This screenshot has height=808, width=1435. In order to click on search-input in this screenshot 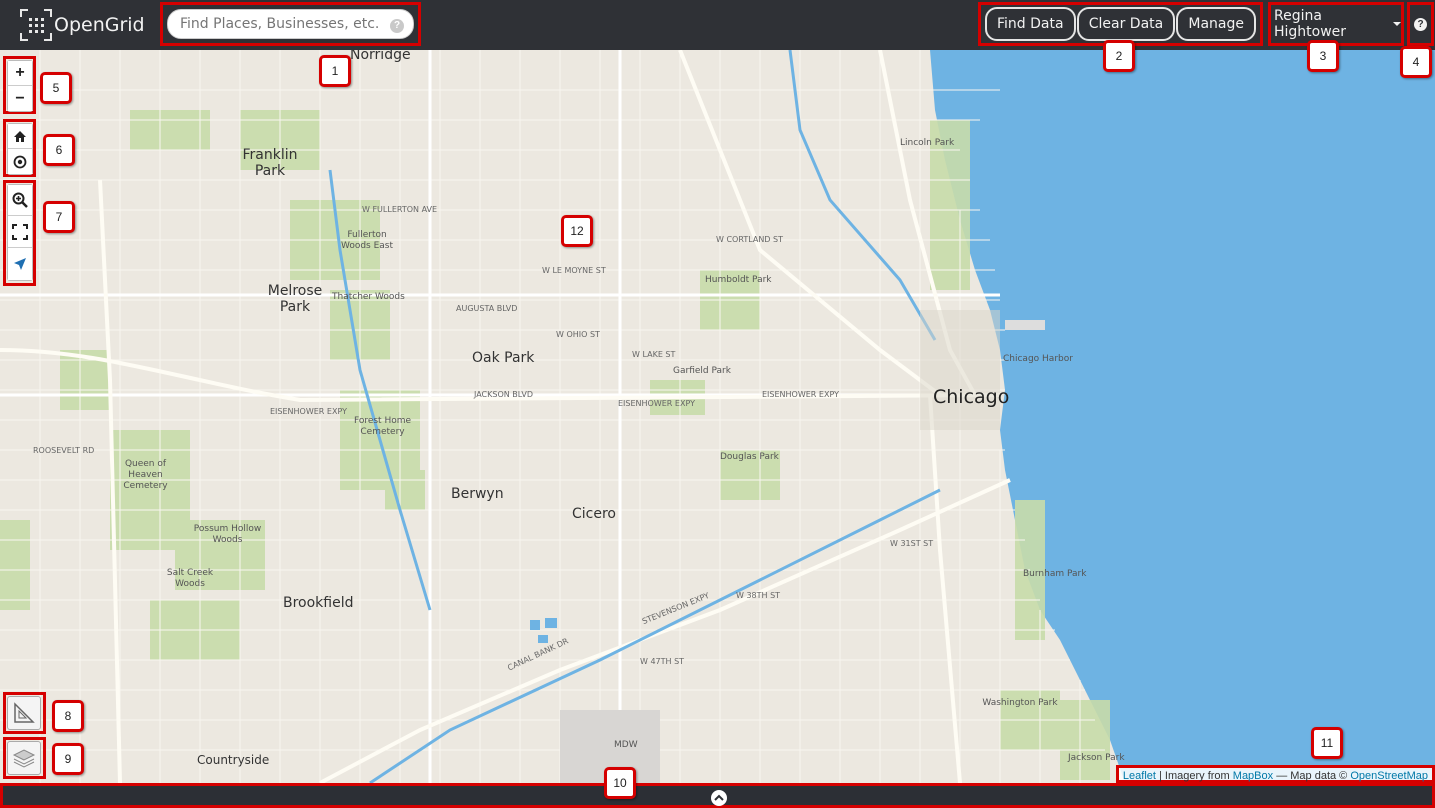, I will do `click(290, 24)`.